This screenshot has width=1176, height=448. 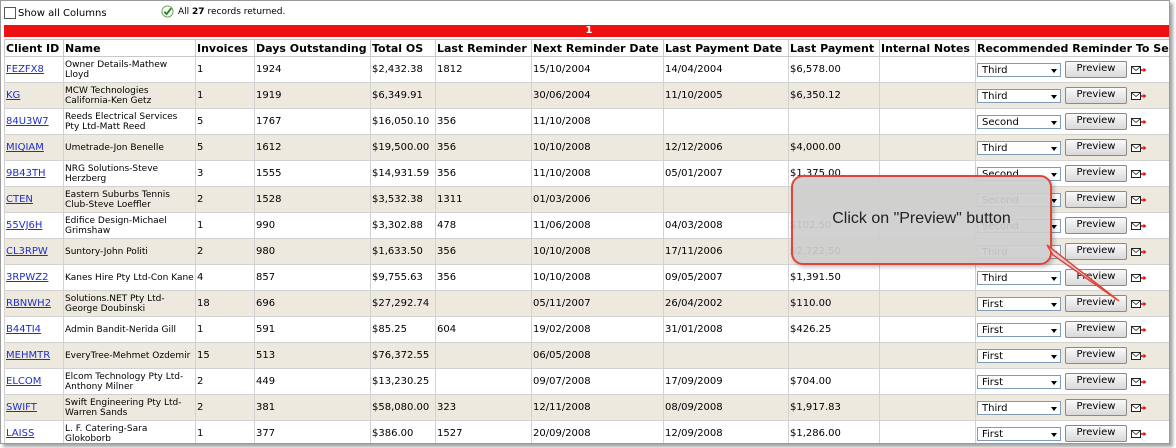 What do you see at coordinates (129, 431) in the screenshot?
I see `client-name: L. F. Catering-Sara Glokoborb` at bounding box center [129, 431].